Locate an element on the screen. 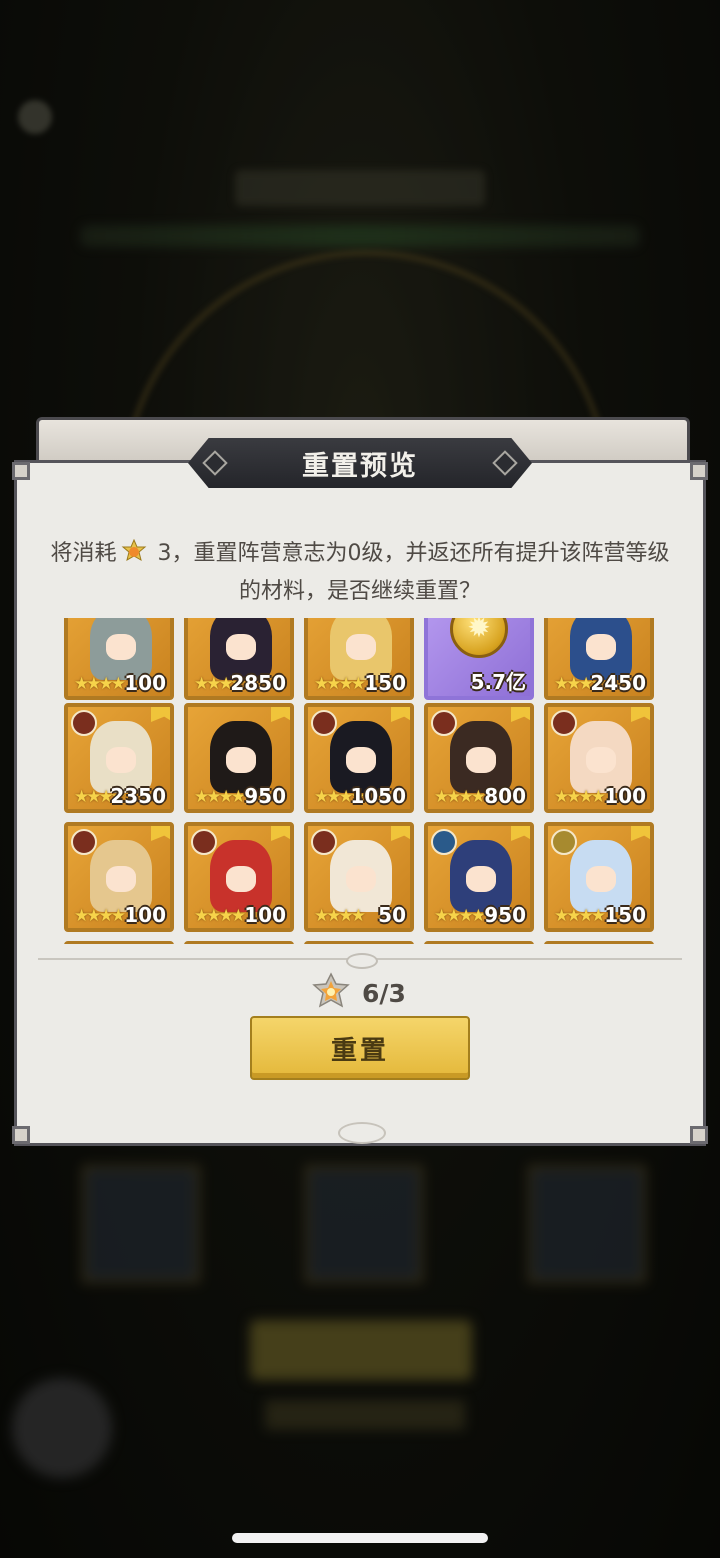  dialog-bottom-ornament is located at coordinates (362, 1133).